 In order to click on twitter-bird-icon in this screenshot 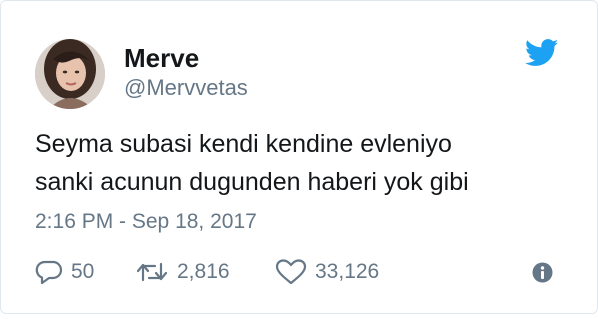, I will do `click(541, 53)`.